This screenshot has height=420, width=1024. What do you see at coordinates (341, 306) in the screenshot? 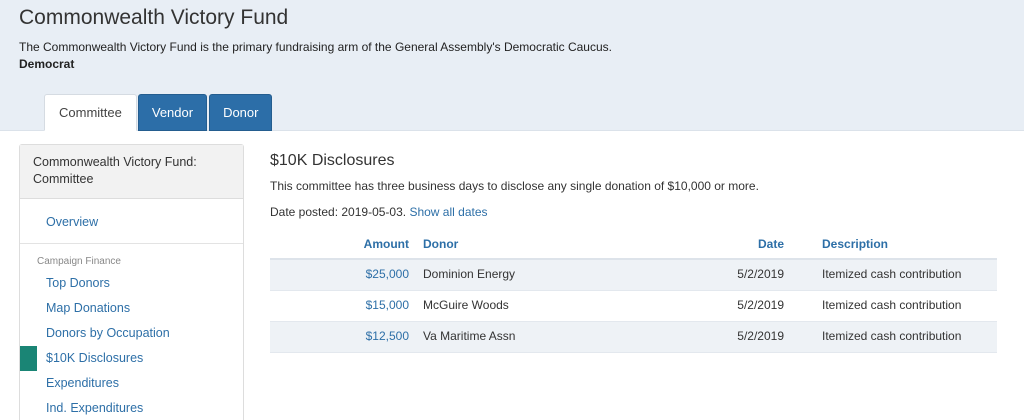
I see `amount-link: $15,000` at bounding box center [341, 306].